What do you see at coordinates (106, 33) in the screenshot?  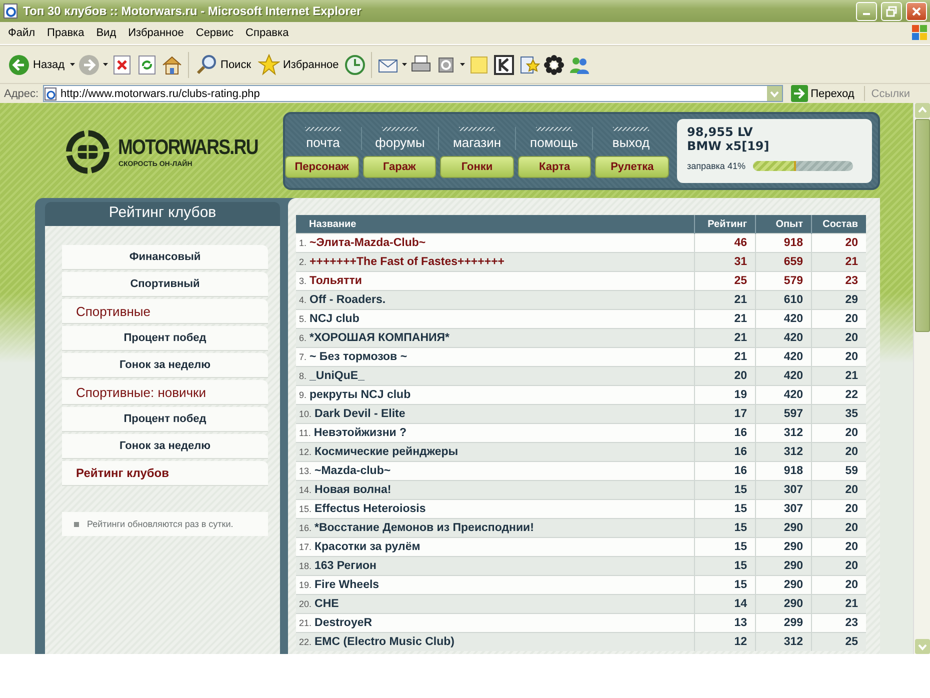 I see `menu-item: Вид` at bounding box center [106, 33].